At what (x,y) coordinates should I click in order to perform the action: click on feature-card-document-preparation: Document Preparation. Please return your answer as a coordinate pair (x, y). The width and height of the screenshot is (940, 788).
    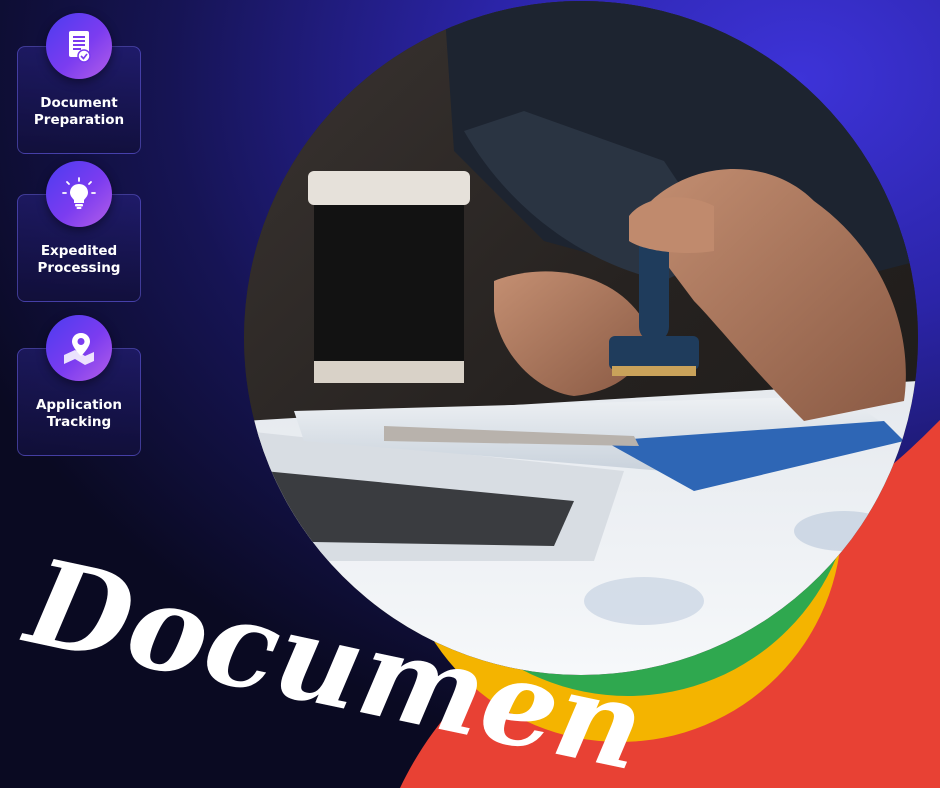
    Looking at the image, I should click on (79, 83).